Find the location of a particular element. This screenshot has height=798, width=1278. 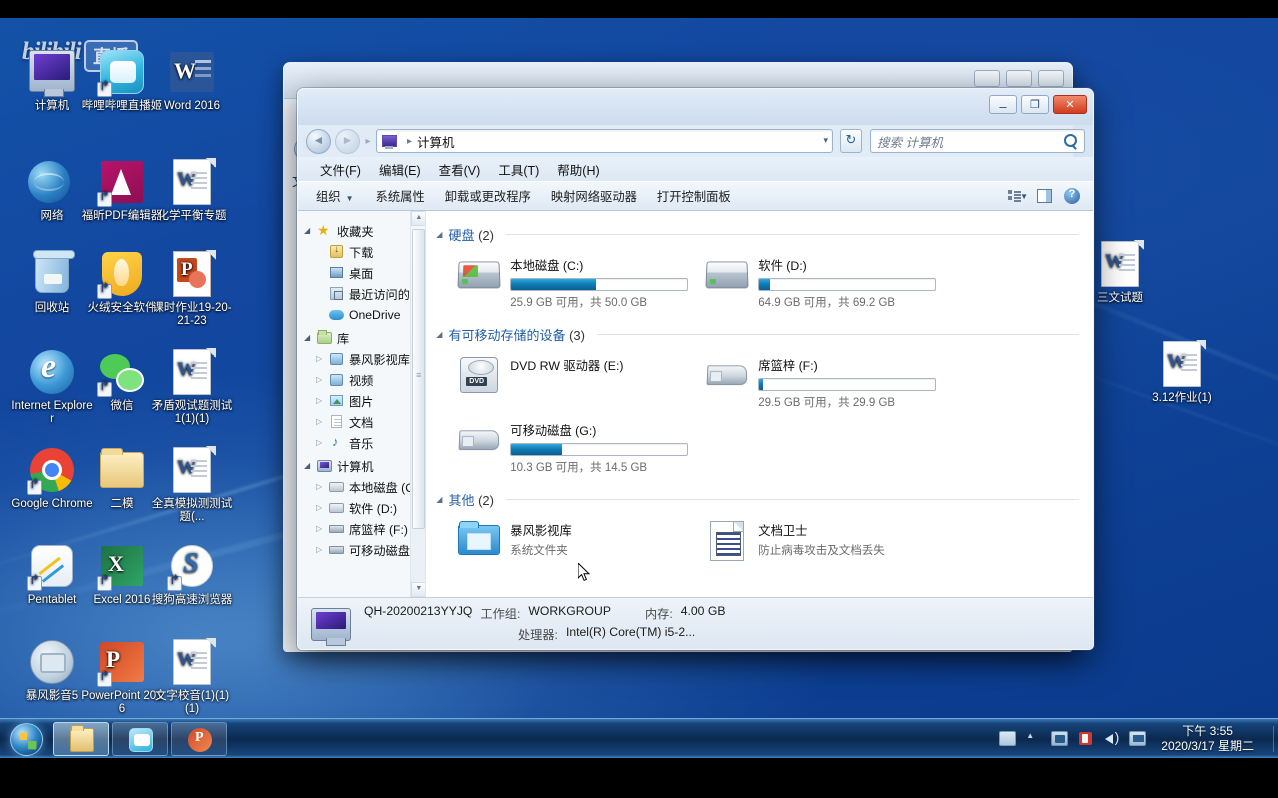

menu-item-5: 帮助(H) is located at coordinates (578, 169).